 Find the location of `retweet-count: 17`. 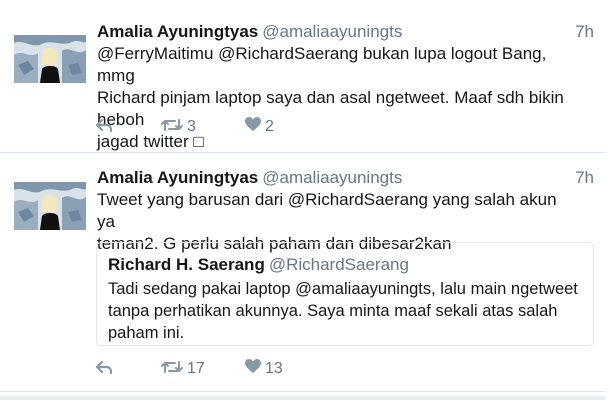

retweet-count: 17 is located at coordinates (196, 368).